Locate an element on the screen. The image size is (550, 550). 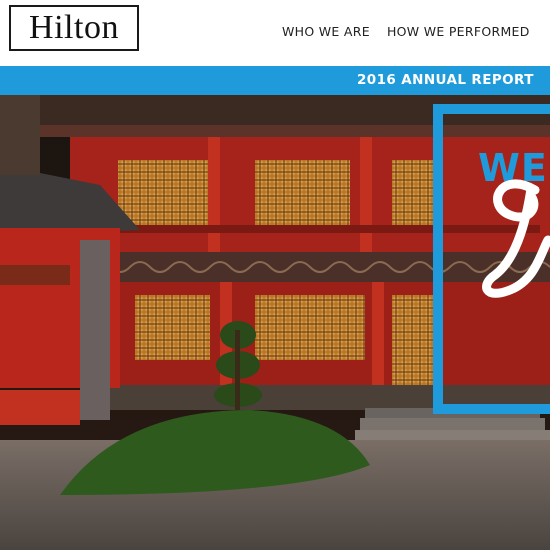
annual-report-banner: 2016 ANNUAL REPORT is located at coordinates (275, 80).